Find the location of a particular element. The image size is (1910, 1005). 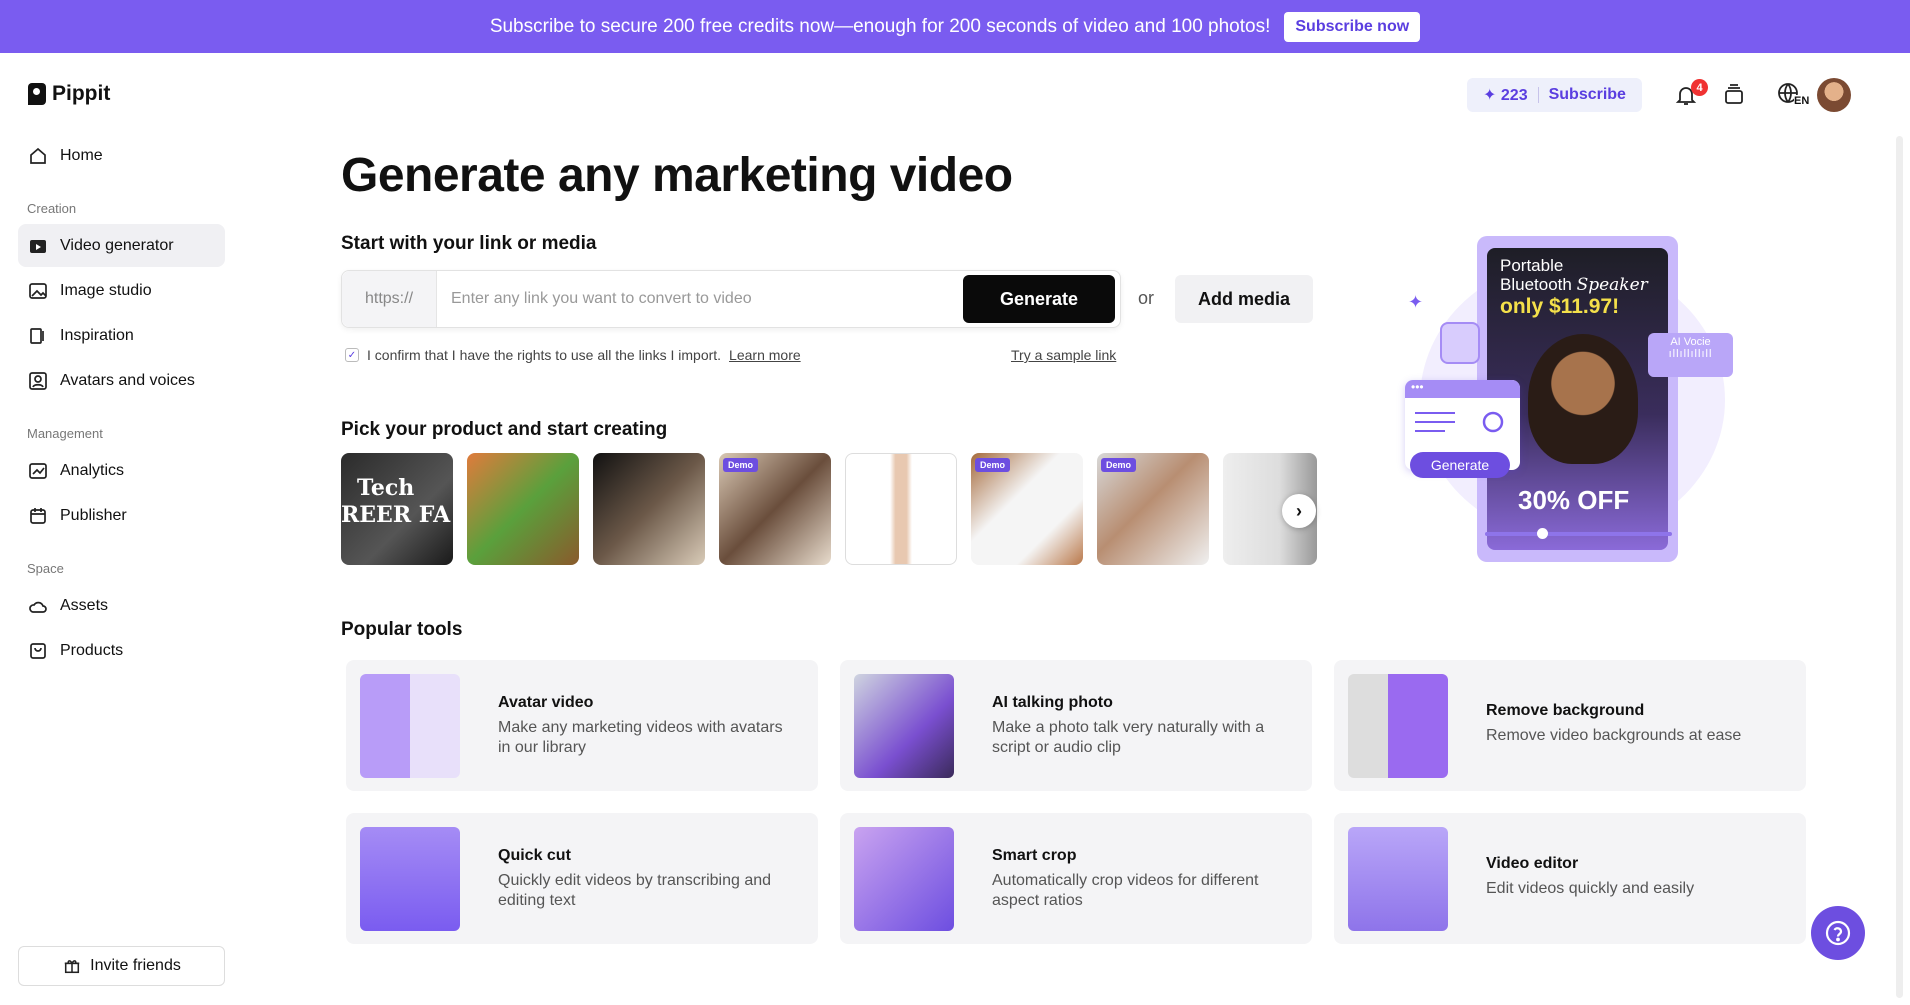

product-thumbnail: Tech REER FA is located at coordinates (397, 509).